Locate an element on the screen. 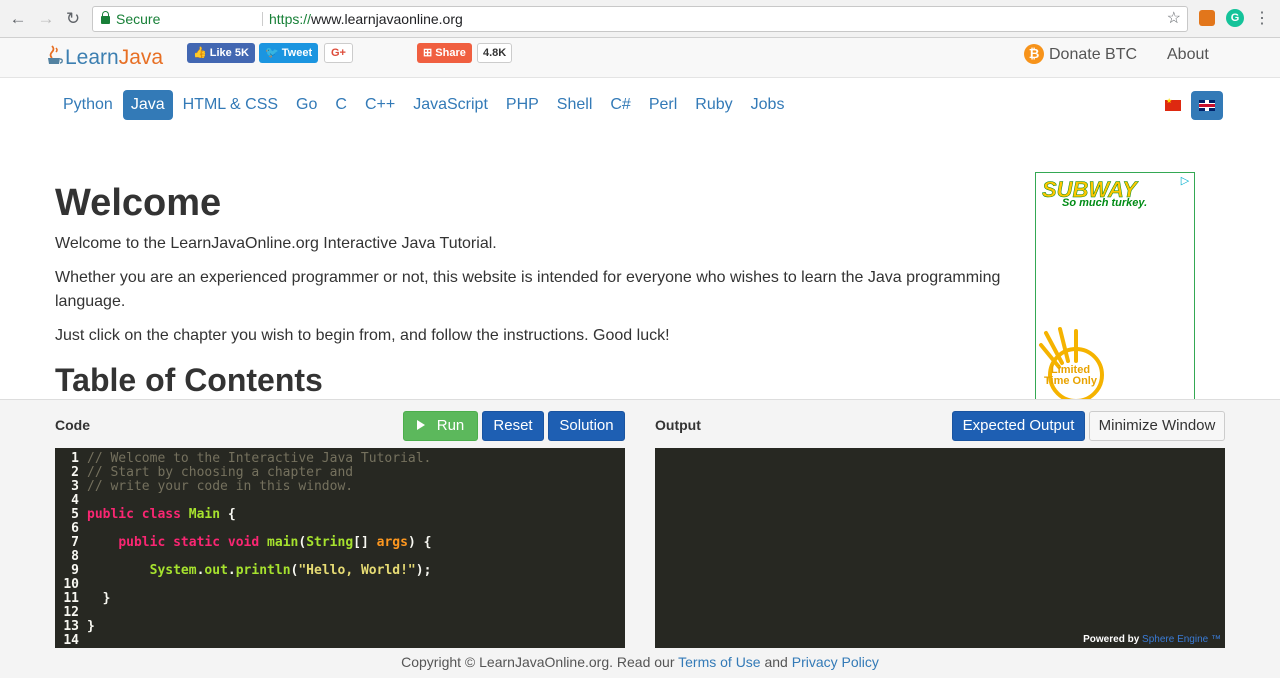  address-bar: Secure https://www.learnjavaonline.org ☆ is located at coordinates (640, 19).